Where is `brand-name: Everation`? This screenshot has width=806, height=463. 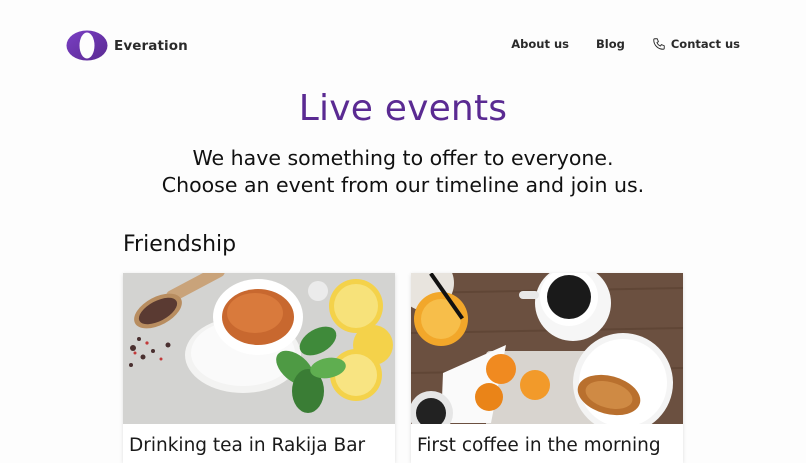
brand-name: Everation is located at coordinates (151, 45).